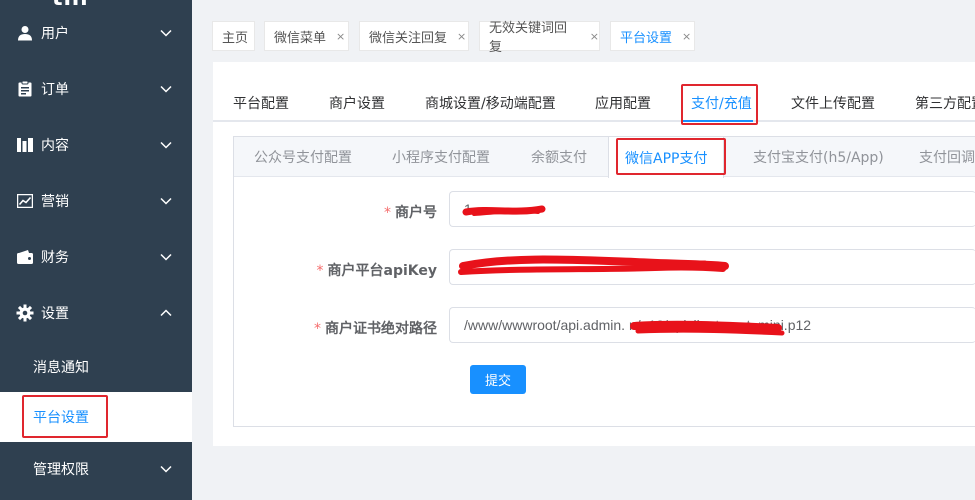  Describe the element at coordinates (712, 209) in the screenshot. I see `merchant-id-input: 1` at that location.